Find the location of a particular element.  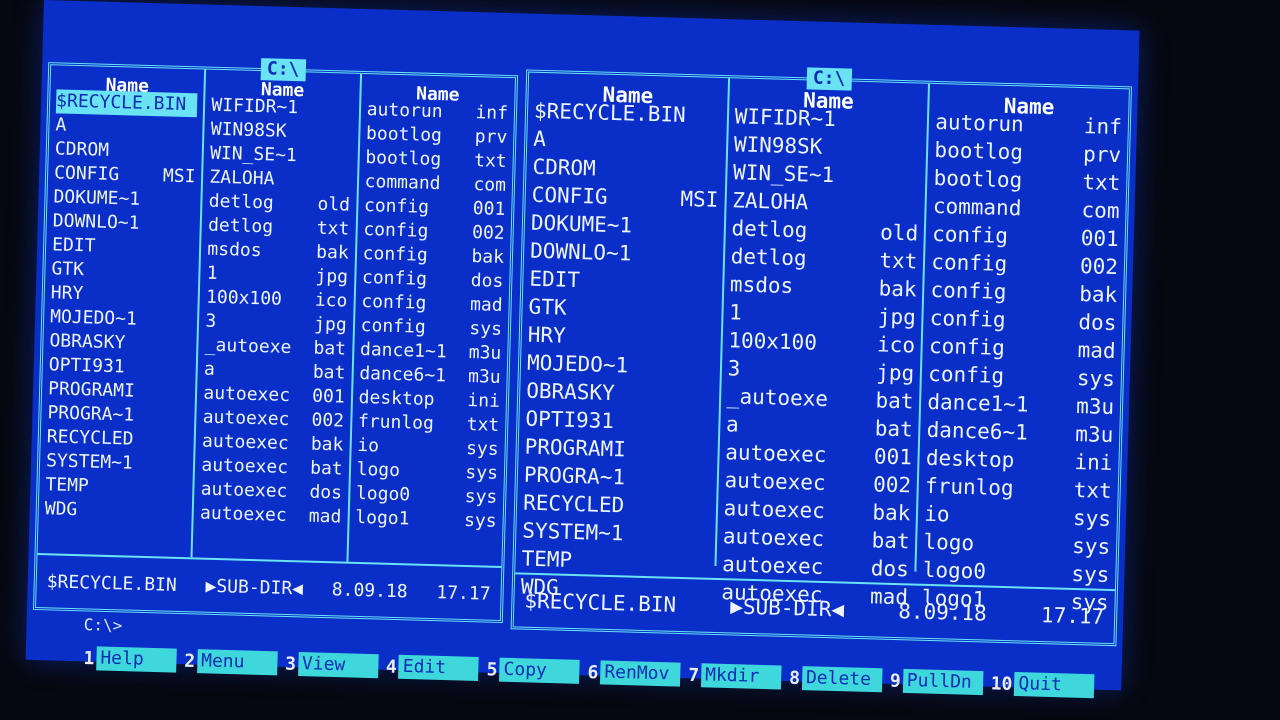

file-name: desktop is located at coordinates (970, 459).